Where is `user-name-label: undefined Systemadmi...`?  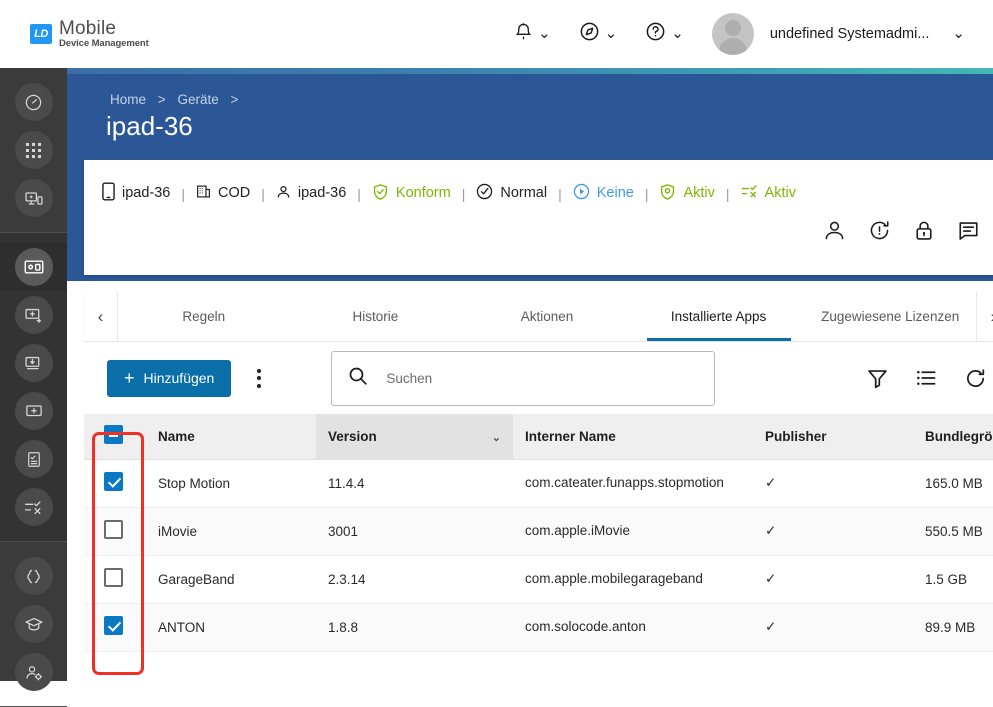 user-name-label: undefined Systemadmi... is located at coordinates (849, 33).